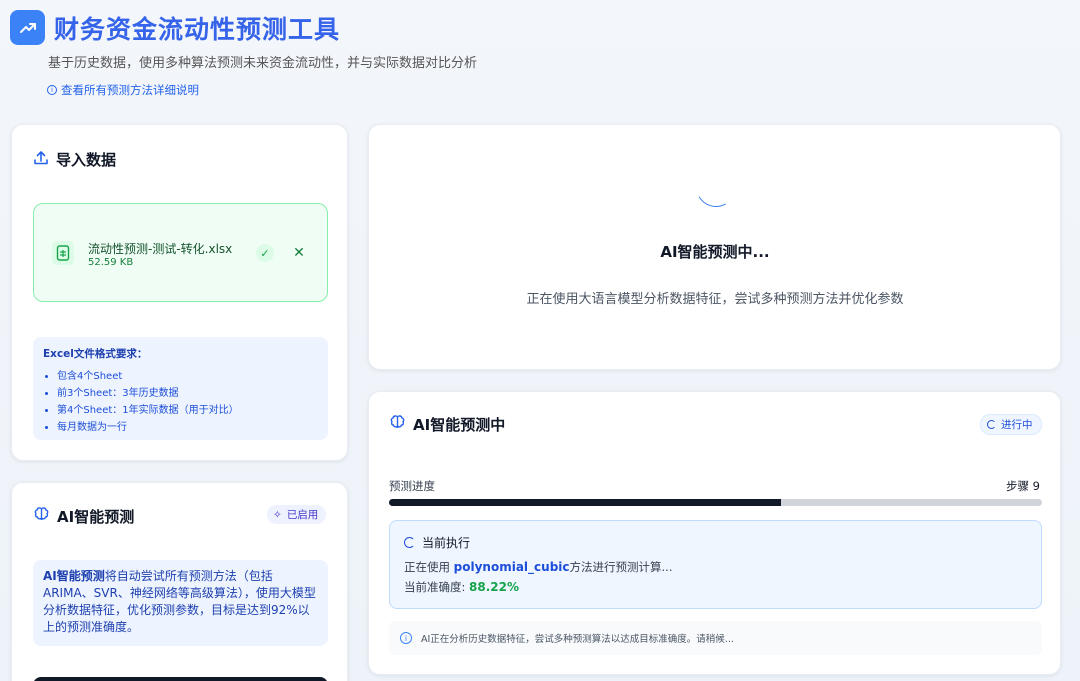 The height and width of the screenshot is (681, 1080). Describe the element at coordinates (160, 249) in the screenshot. I see `file-name: 流动性预测-测试-转化.xlsx` at that location.